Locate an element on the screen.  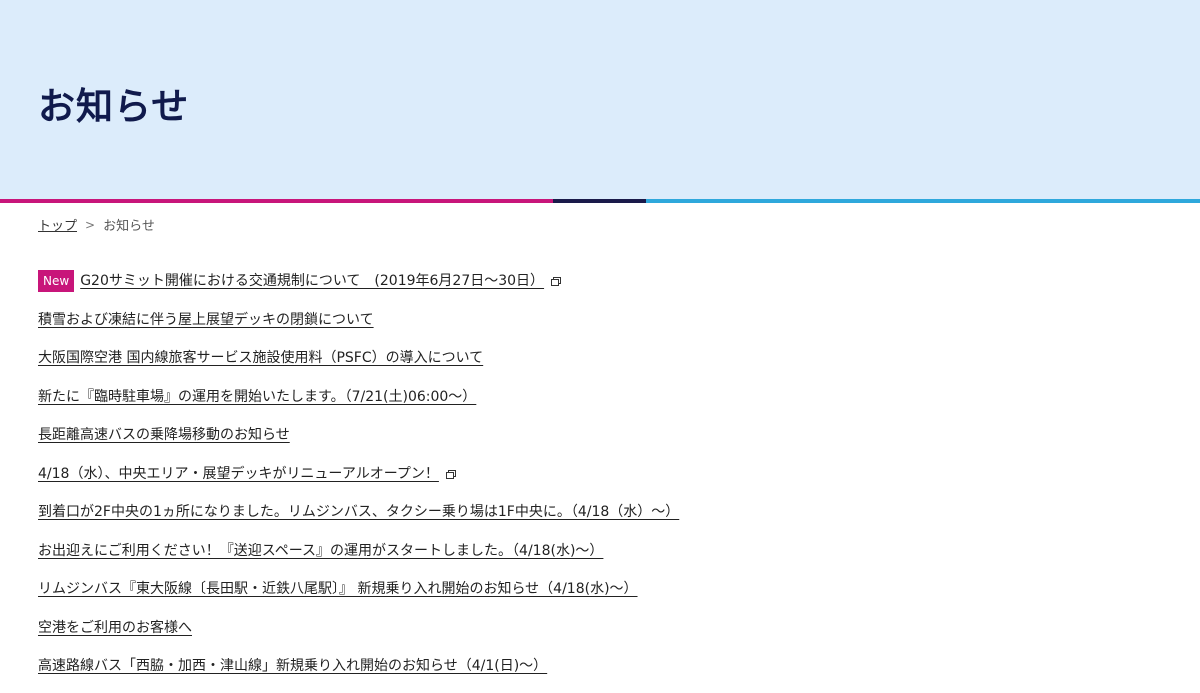
news-item: 積雪および凍結に伴う屋上展望デッキの閉鎖について is located at coordinates (358, 327).